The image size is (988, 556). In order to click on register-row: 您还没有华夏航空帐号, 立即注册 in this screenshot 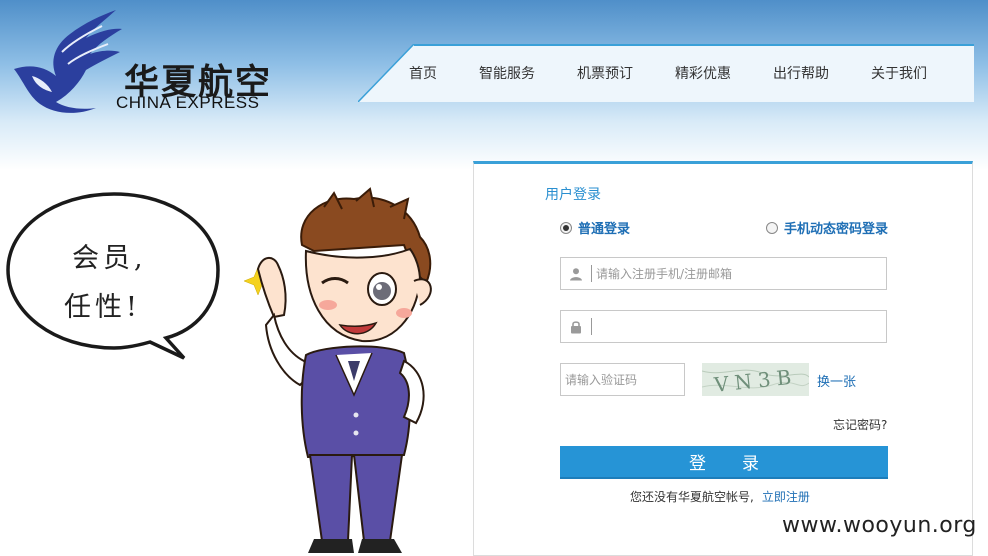, I will do `click(720, 496)`.